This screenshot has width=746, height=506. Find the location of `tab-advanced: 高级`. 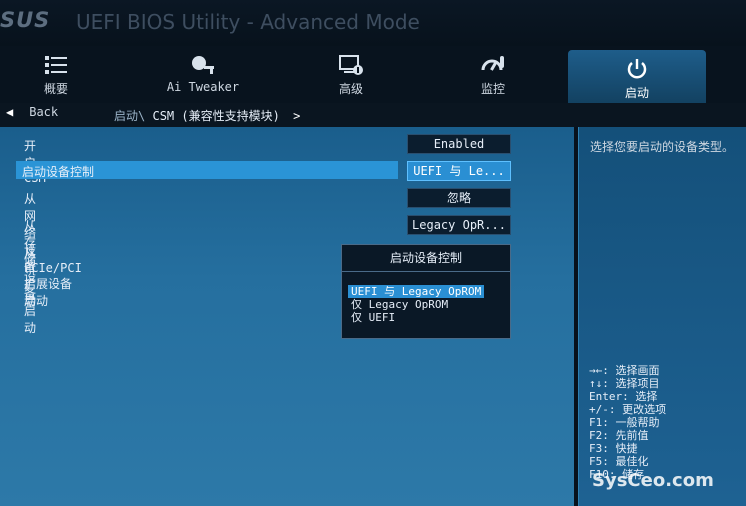

tab-advanced: 高级 is located at coordinates (351, 75).